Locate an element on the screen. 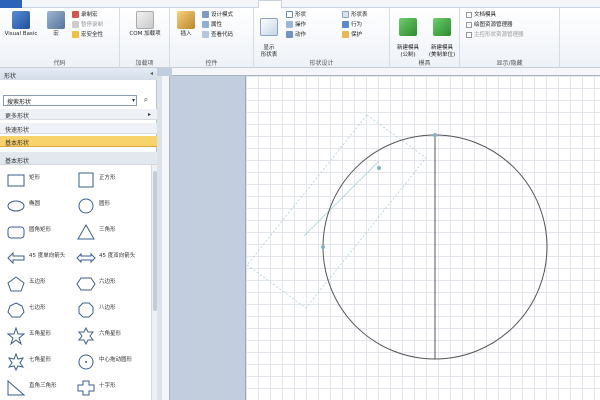 This screenshot has width=600, height=400. com-addins-button: COM 加载项 is located at coordinates (145, 24).